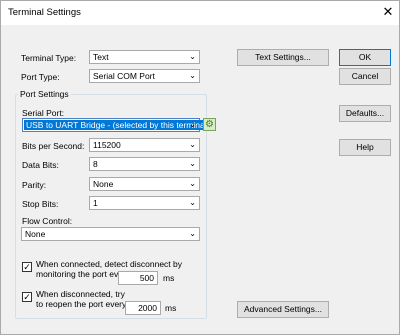  Describe the element at coordinates (80, 294) in the screenshot. I see `reopen-port-line1: When disconnected, try` at that location.